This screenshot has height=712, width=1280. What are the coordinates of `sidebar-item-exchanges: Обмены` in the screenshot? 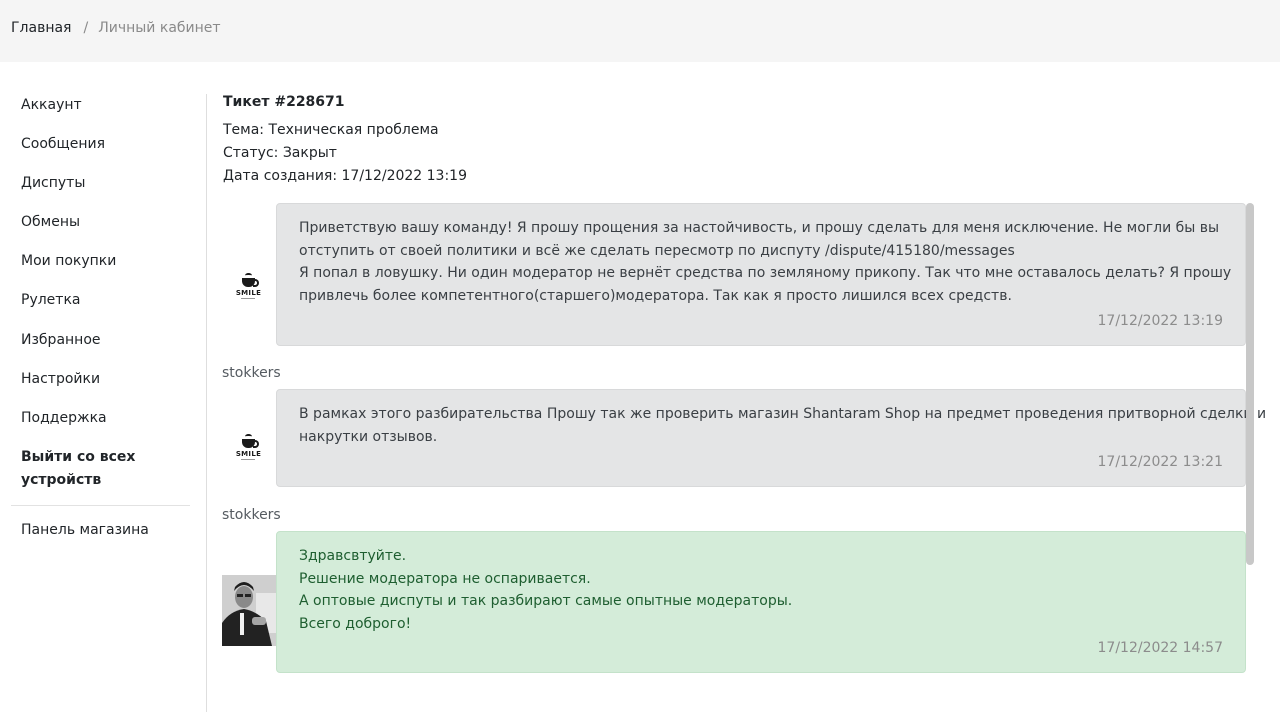 It's located at (101, 222).